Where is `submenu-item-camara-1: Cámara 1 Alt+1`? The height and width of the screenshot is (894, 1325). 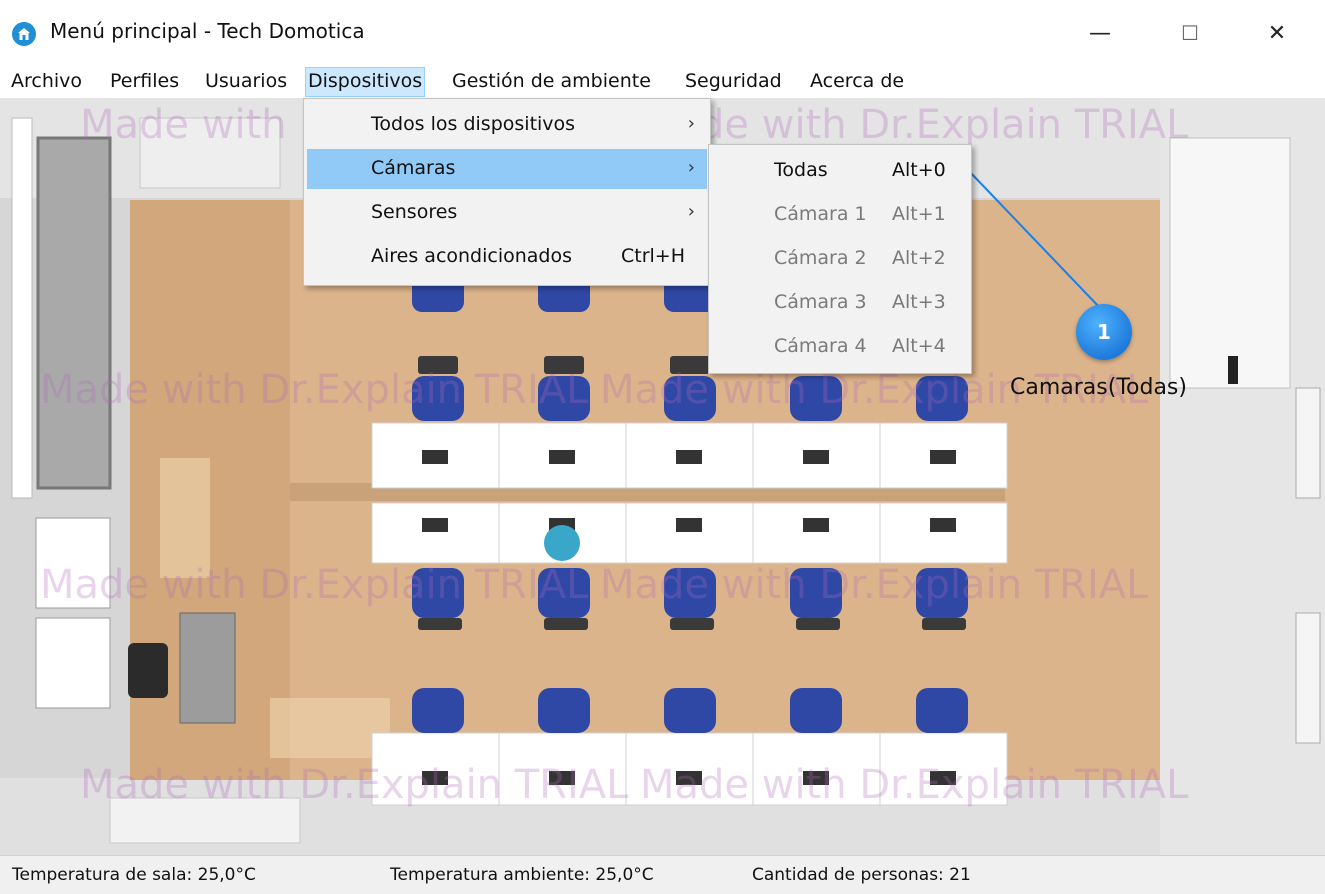 submenu-item-camara-1: Cámara 1 Alt+1 is located at coordinates (840, 215).